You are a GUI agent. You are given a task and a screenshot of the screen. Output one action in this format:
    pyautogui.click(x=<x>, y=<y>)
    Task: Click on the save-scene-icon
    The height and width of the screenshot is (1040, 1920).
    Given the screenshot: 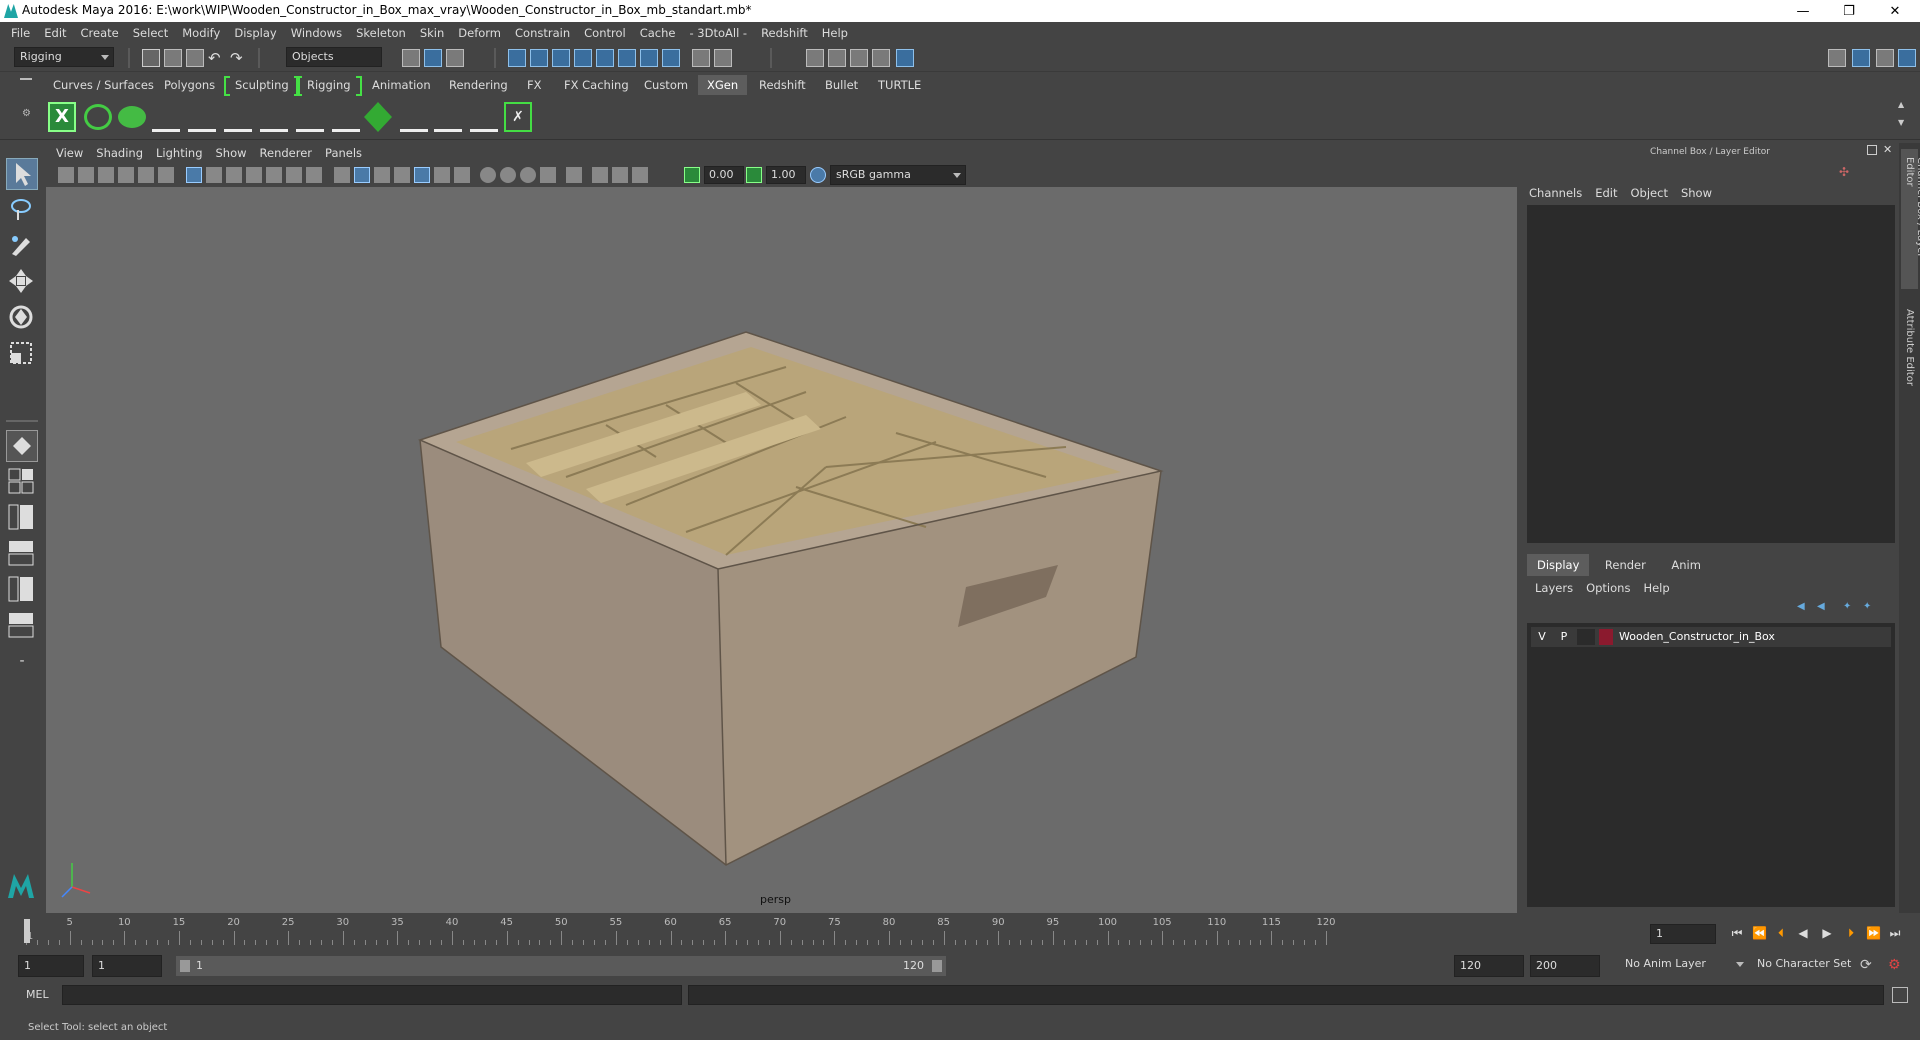 What is the action you would take?
    pyautogui.click(x=195, y=58)
    